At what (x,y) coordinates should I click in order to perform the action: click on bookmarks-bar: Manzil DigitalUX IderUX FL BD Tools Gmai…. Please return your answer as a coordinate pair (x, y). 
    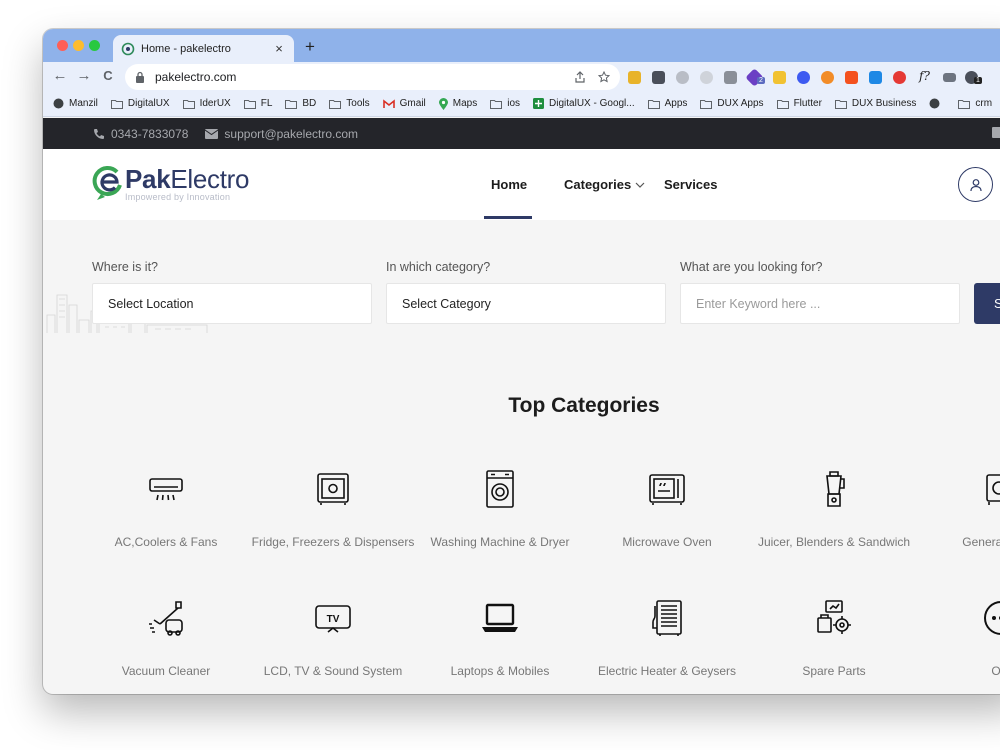
    Looking at the image, I should click on (521, 104).